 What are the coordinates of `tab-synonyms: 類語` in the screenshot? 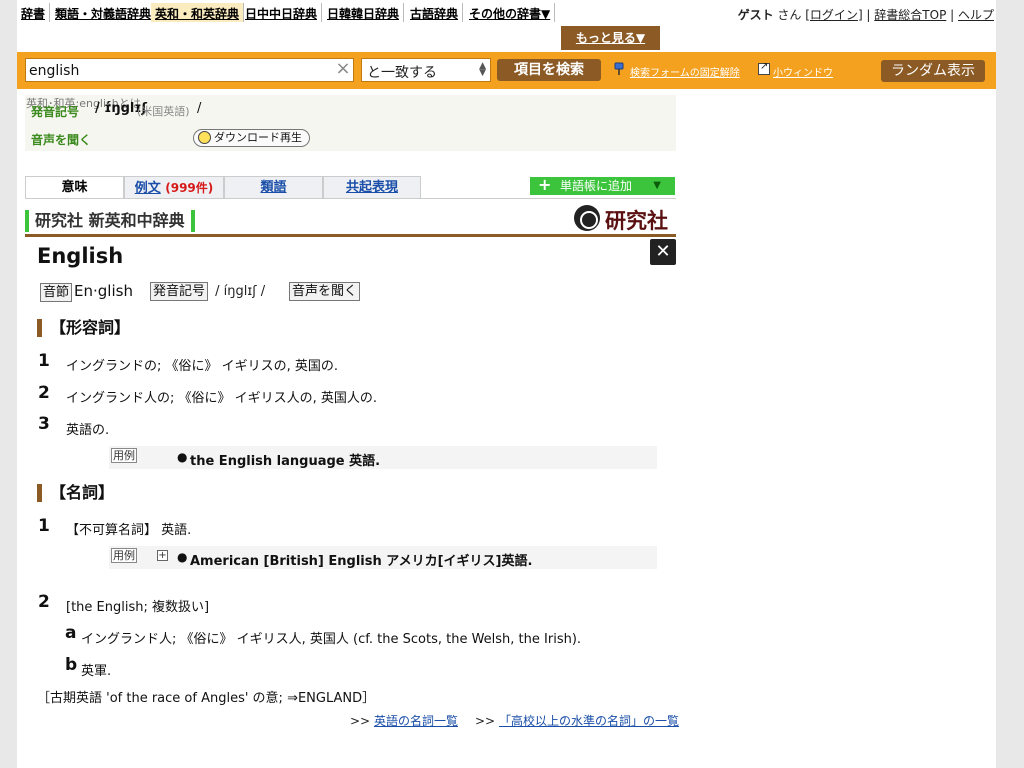 It's located at (273, 187).